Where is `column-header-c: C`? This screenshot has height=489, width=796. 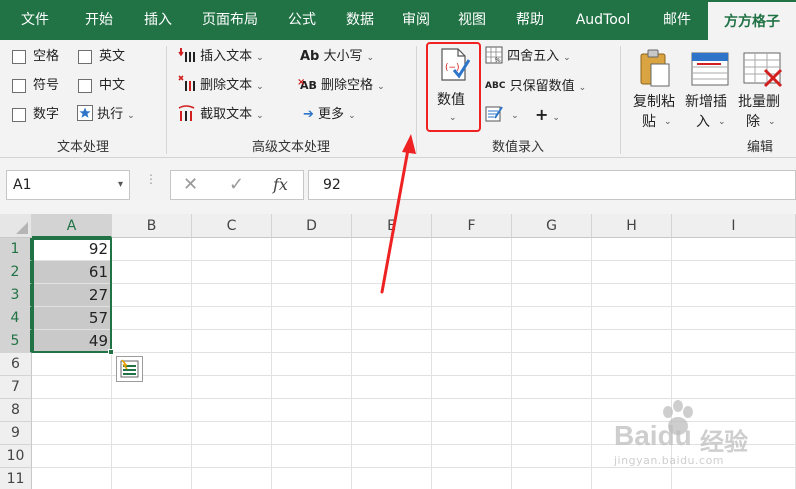 column-header-c: C is located at coordinates (232, 226).